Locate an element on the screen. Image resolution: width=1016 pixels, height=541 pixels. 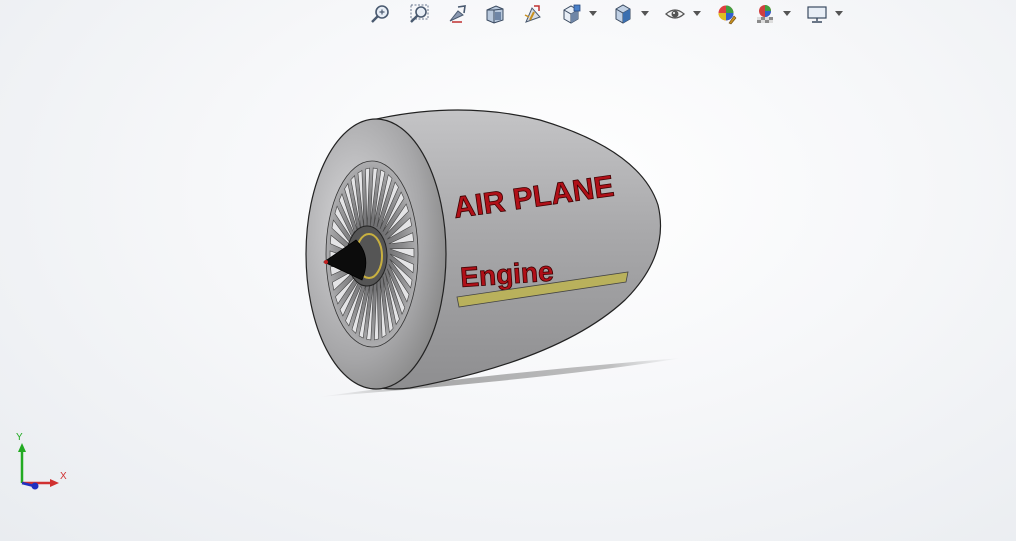
spinner-tip is located at coordinates (326, 262).